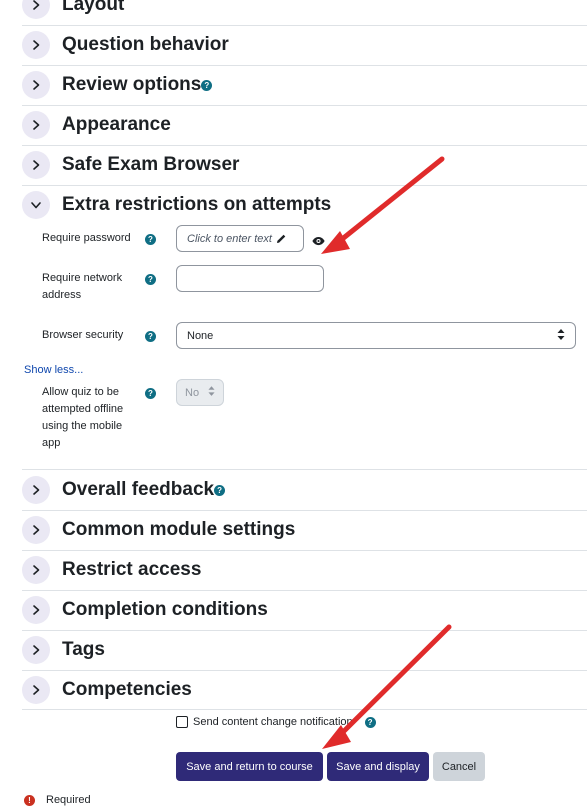 The height and width of the screenshot is (808, 587). I want to click on section-title: Layout, so click(93, 8).